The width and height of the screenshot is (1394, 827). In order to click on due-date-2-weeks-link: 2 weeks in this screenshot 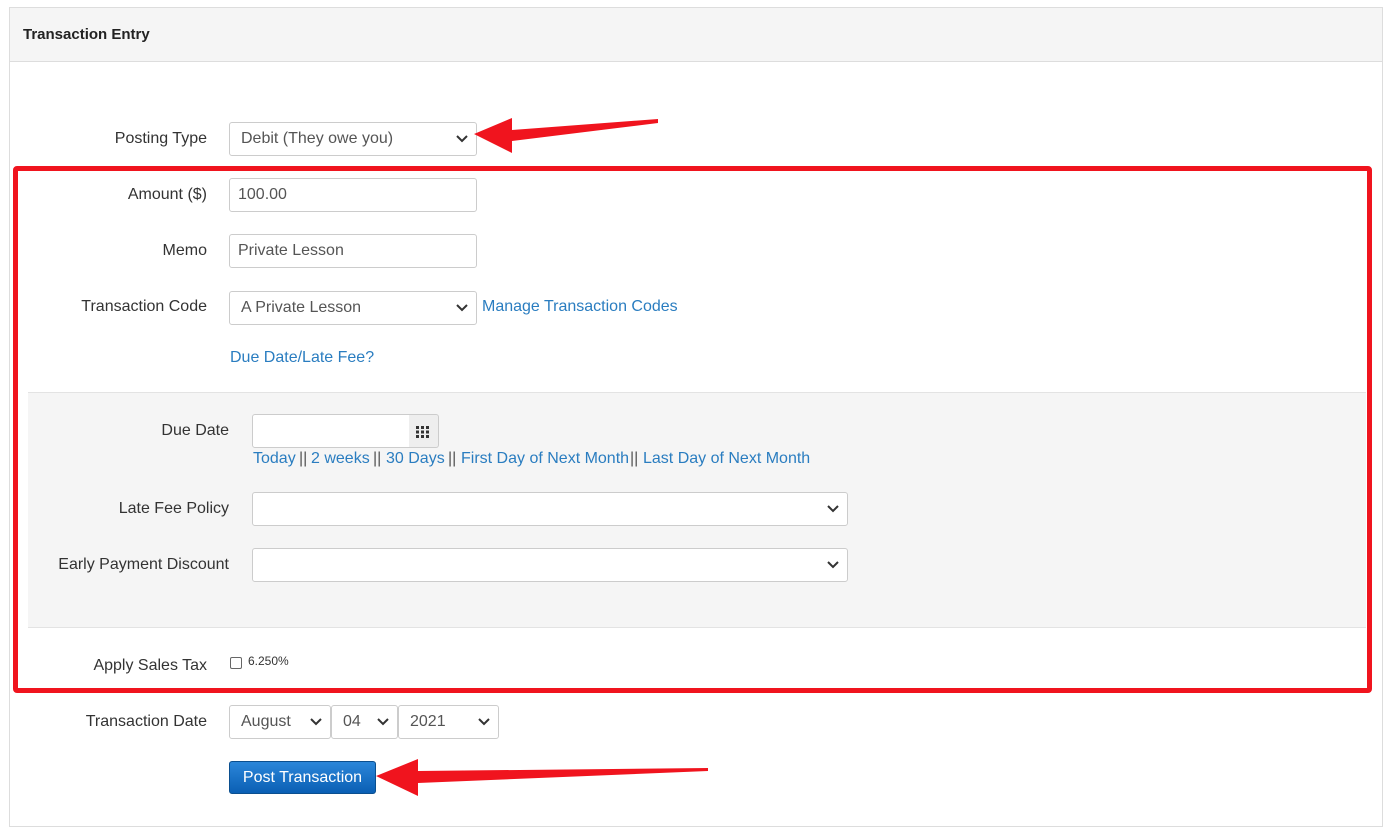, I will do `click(340, 459)`.